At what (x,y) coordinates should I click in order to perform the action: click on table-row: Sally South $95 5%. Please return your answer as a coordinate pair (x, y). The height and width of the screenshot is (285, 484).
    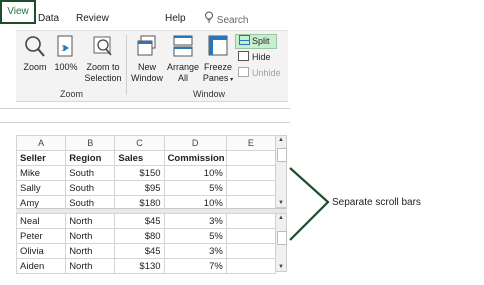
    Looking at the image, I should click on (146, 188).